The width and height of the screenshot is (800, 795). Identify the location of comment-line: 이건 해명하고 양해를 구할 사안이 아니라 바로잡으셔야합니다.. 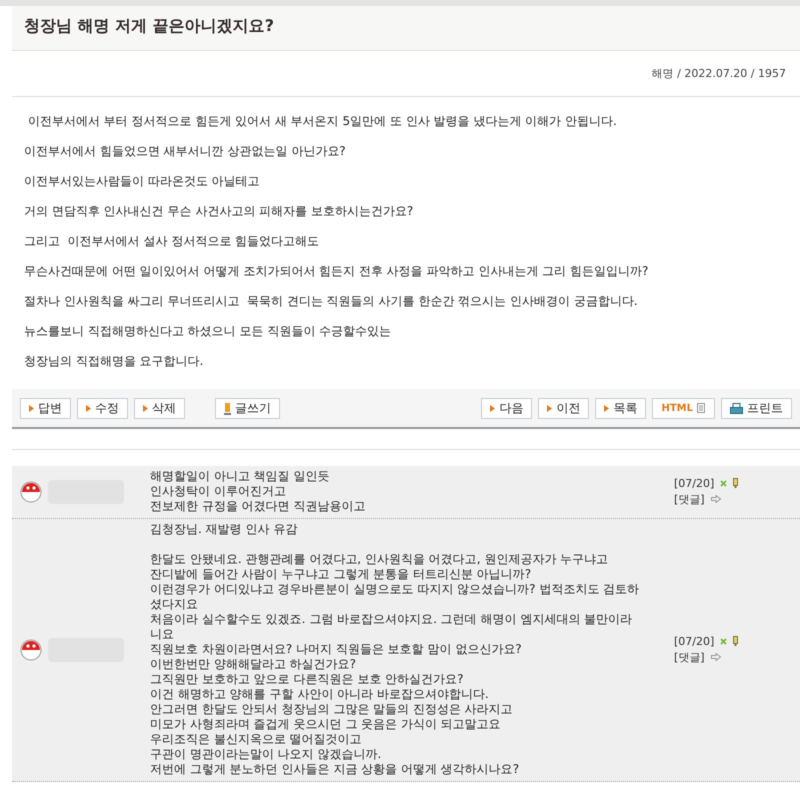
(319, 694).